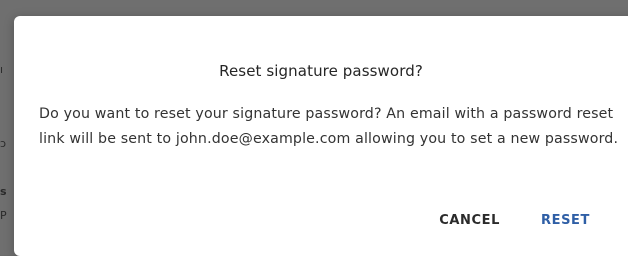  Describe the element at coordinates (565, 220) in the screenshot. I see `reset-button: RESET` at that location.